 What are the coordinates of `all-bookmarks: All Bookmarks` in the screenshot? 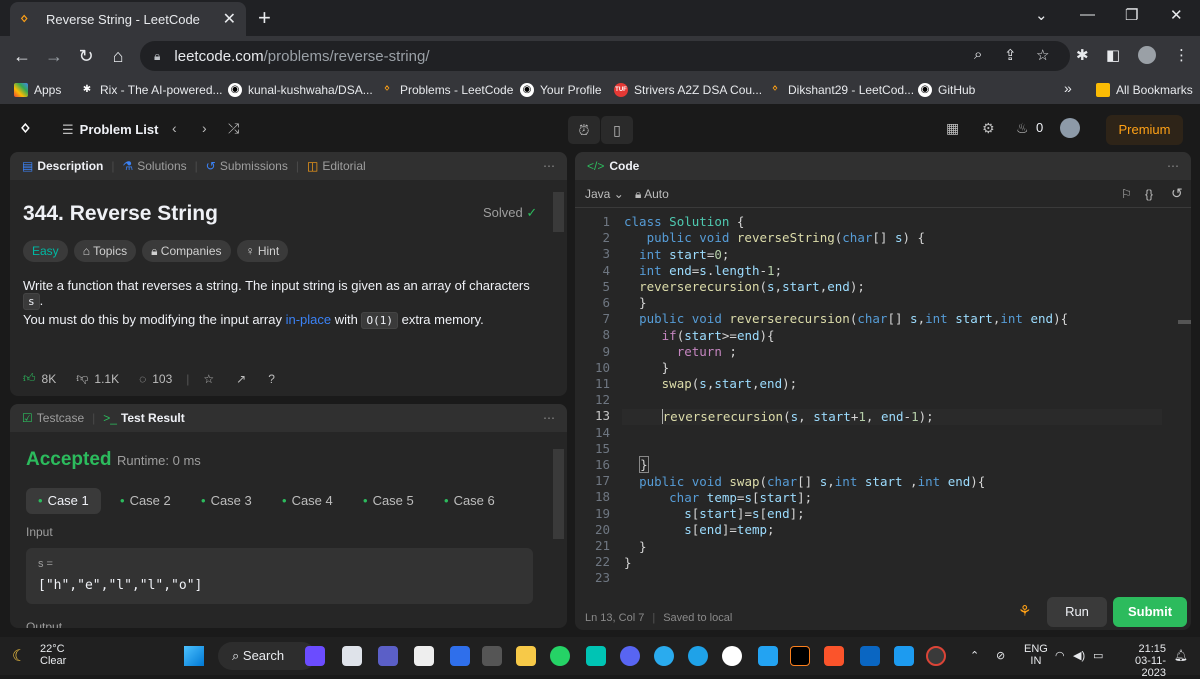 It's located at (1144, 90).